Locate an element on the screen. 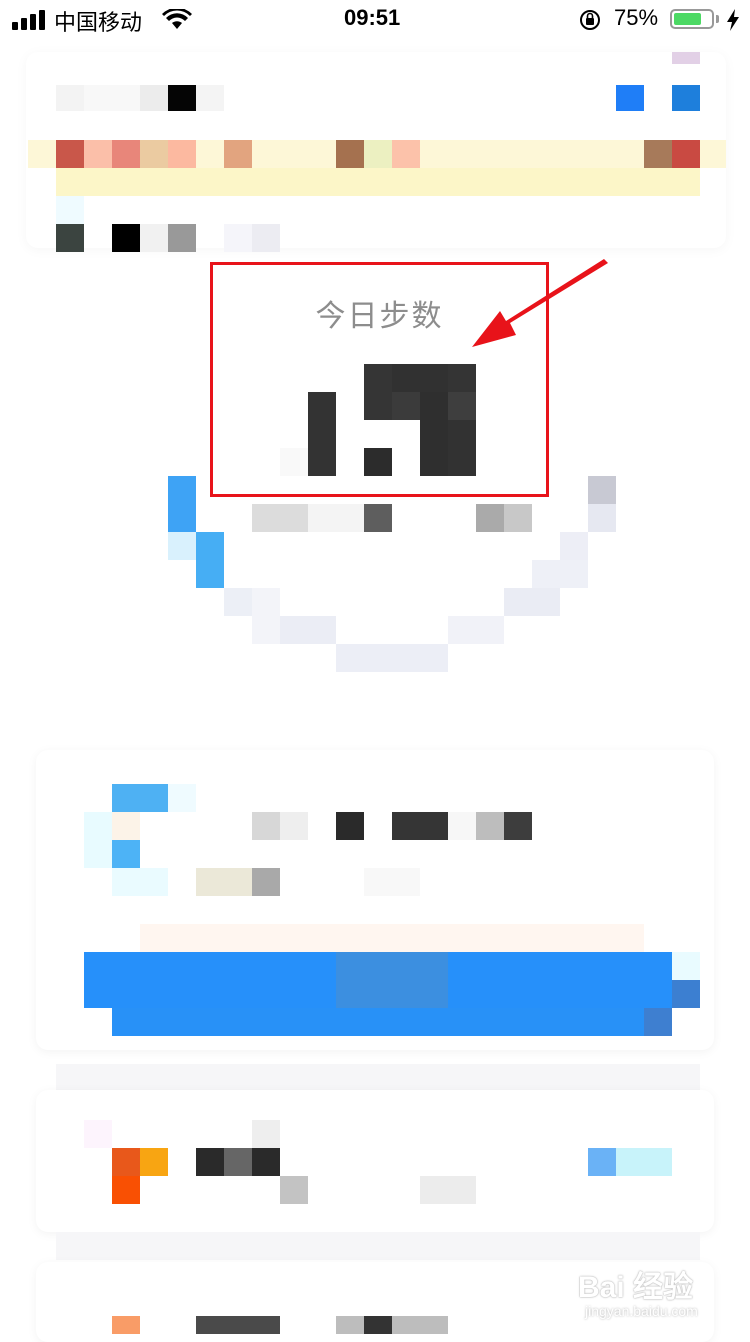  rotation-lock-icon is located at coordinates (590, 20).